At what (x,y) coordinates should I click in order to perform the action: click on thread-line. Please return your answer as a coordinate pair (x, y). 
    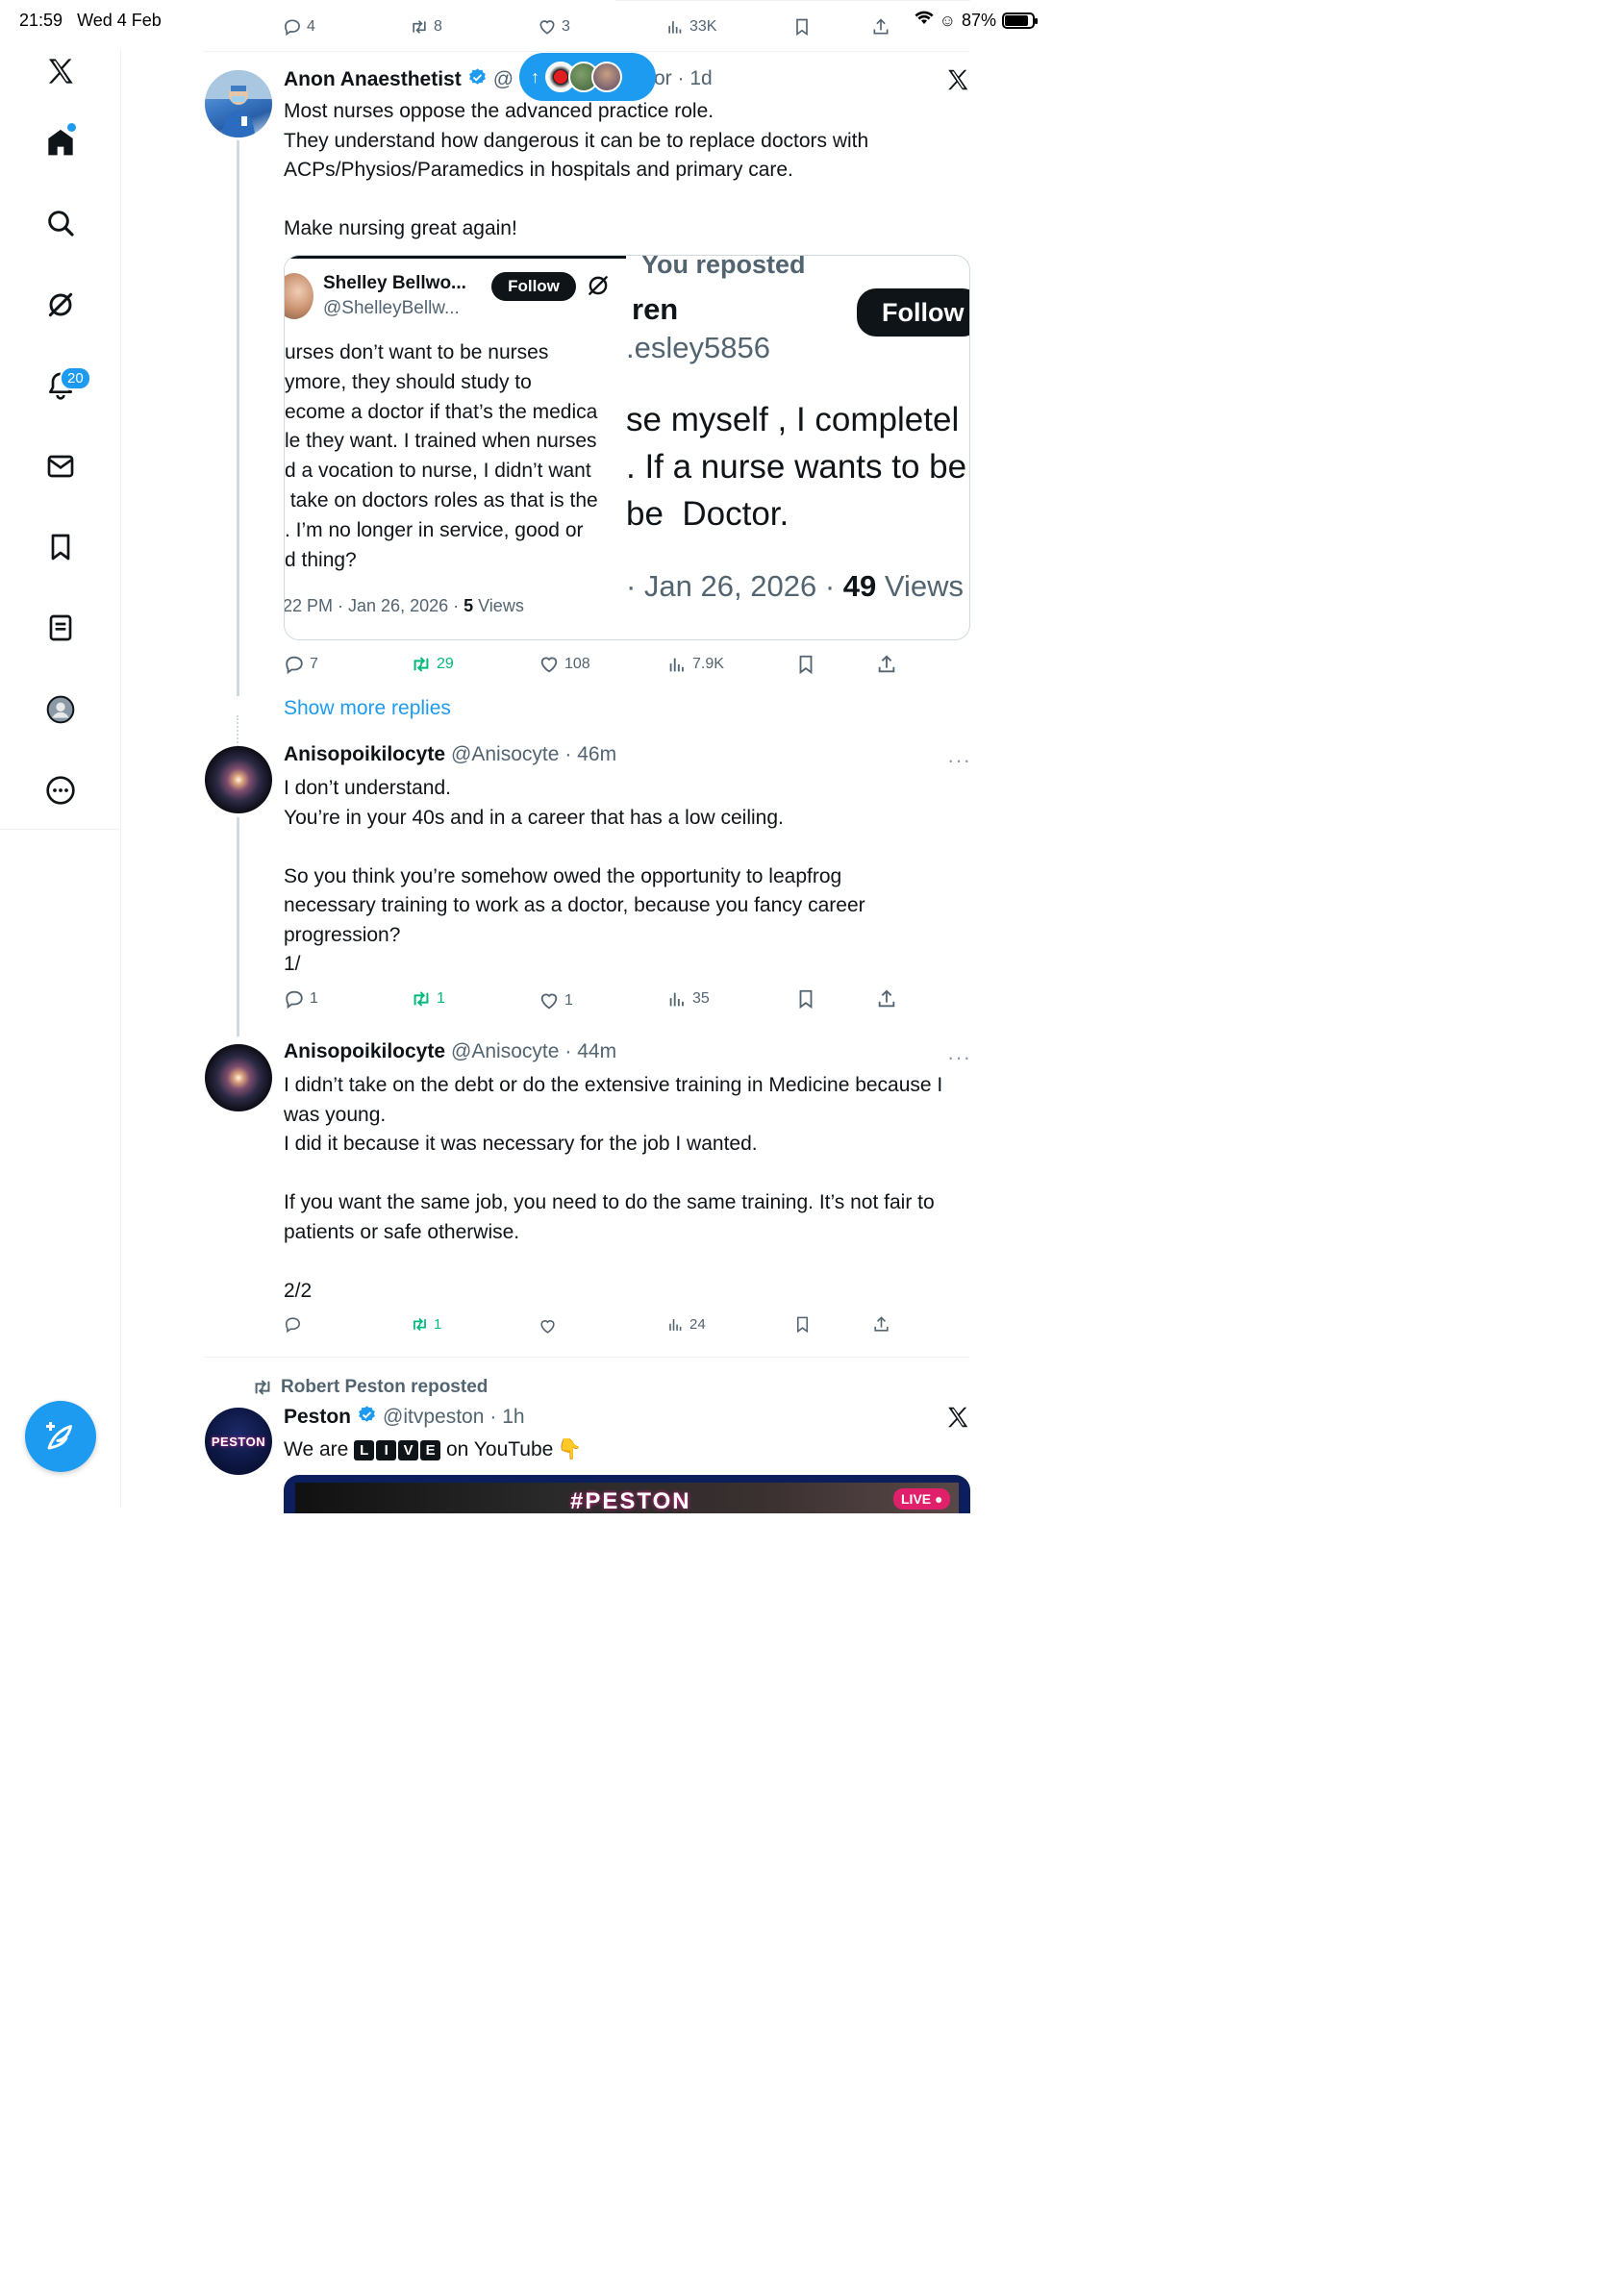
    Looking at the image, I should click on (238, 418).